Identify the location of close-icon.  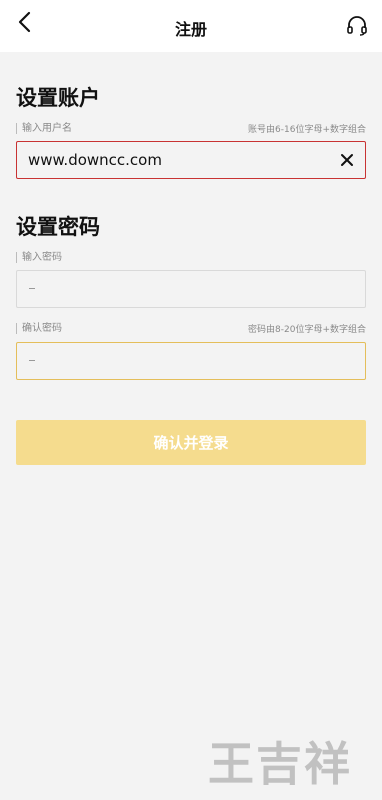
(347, 160).